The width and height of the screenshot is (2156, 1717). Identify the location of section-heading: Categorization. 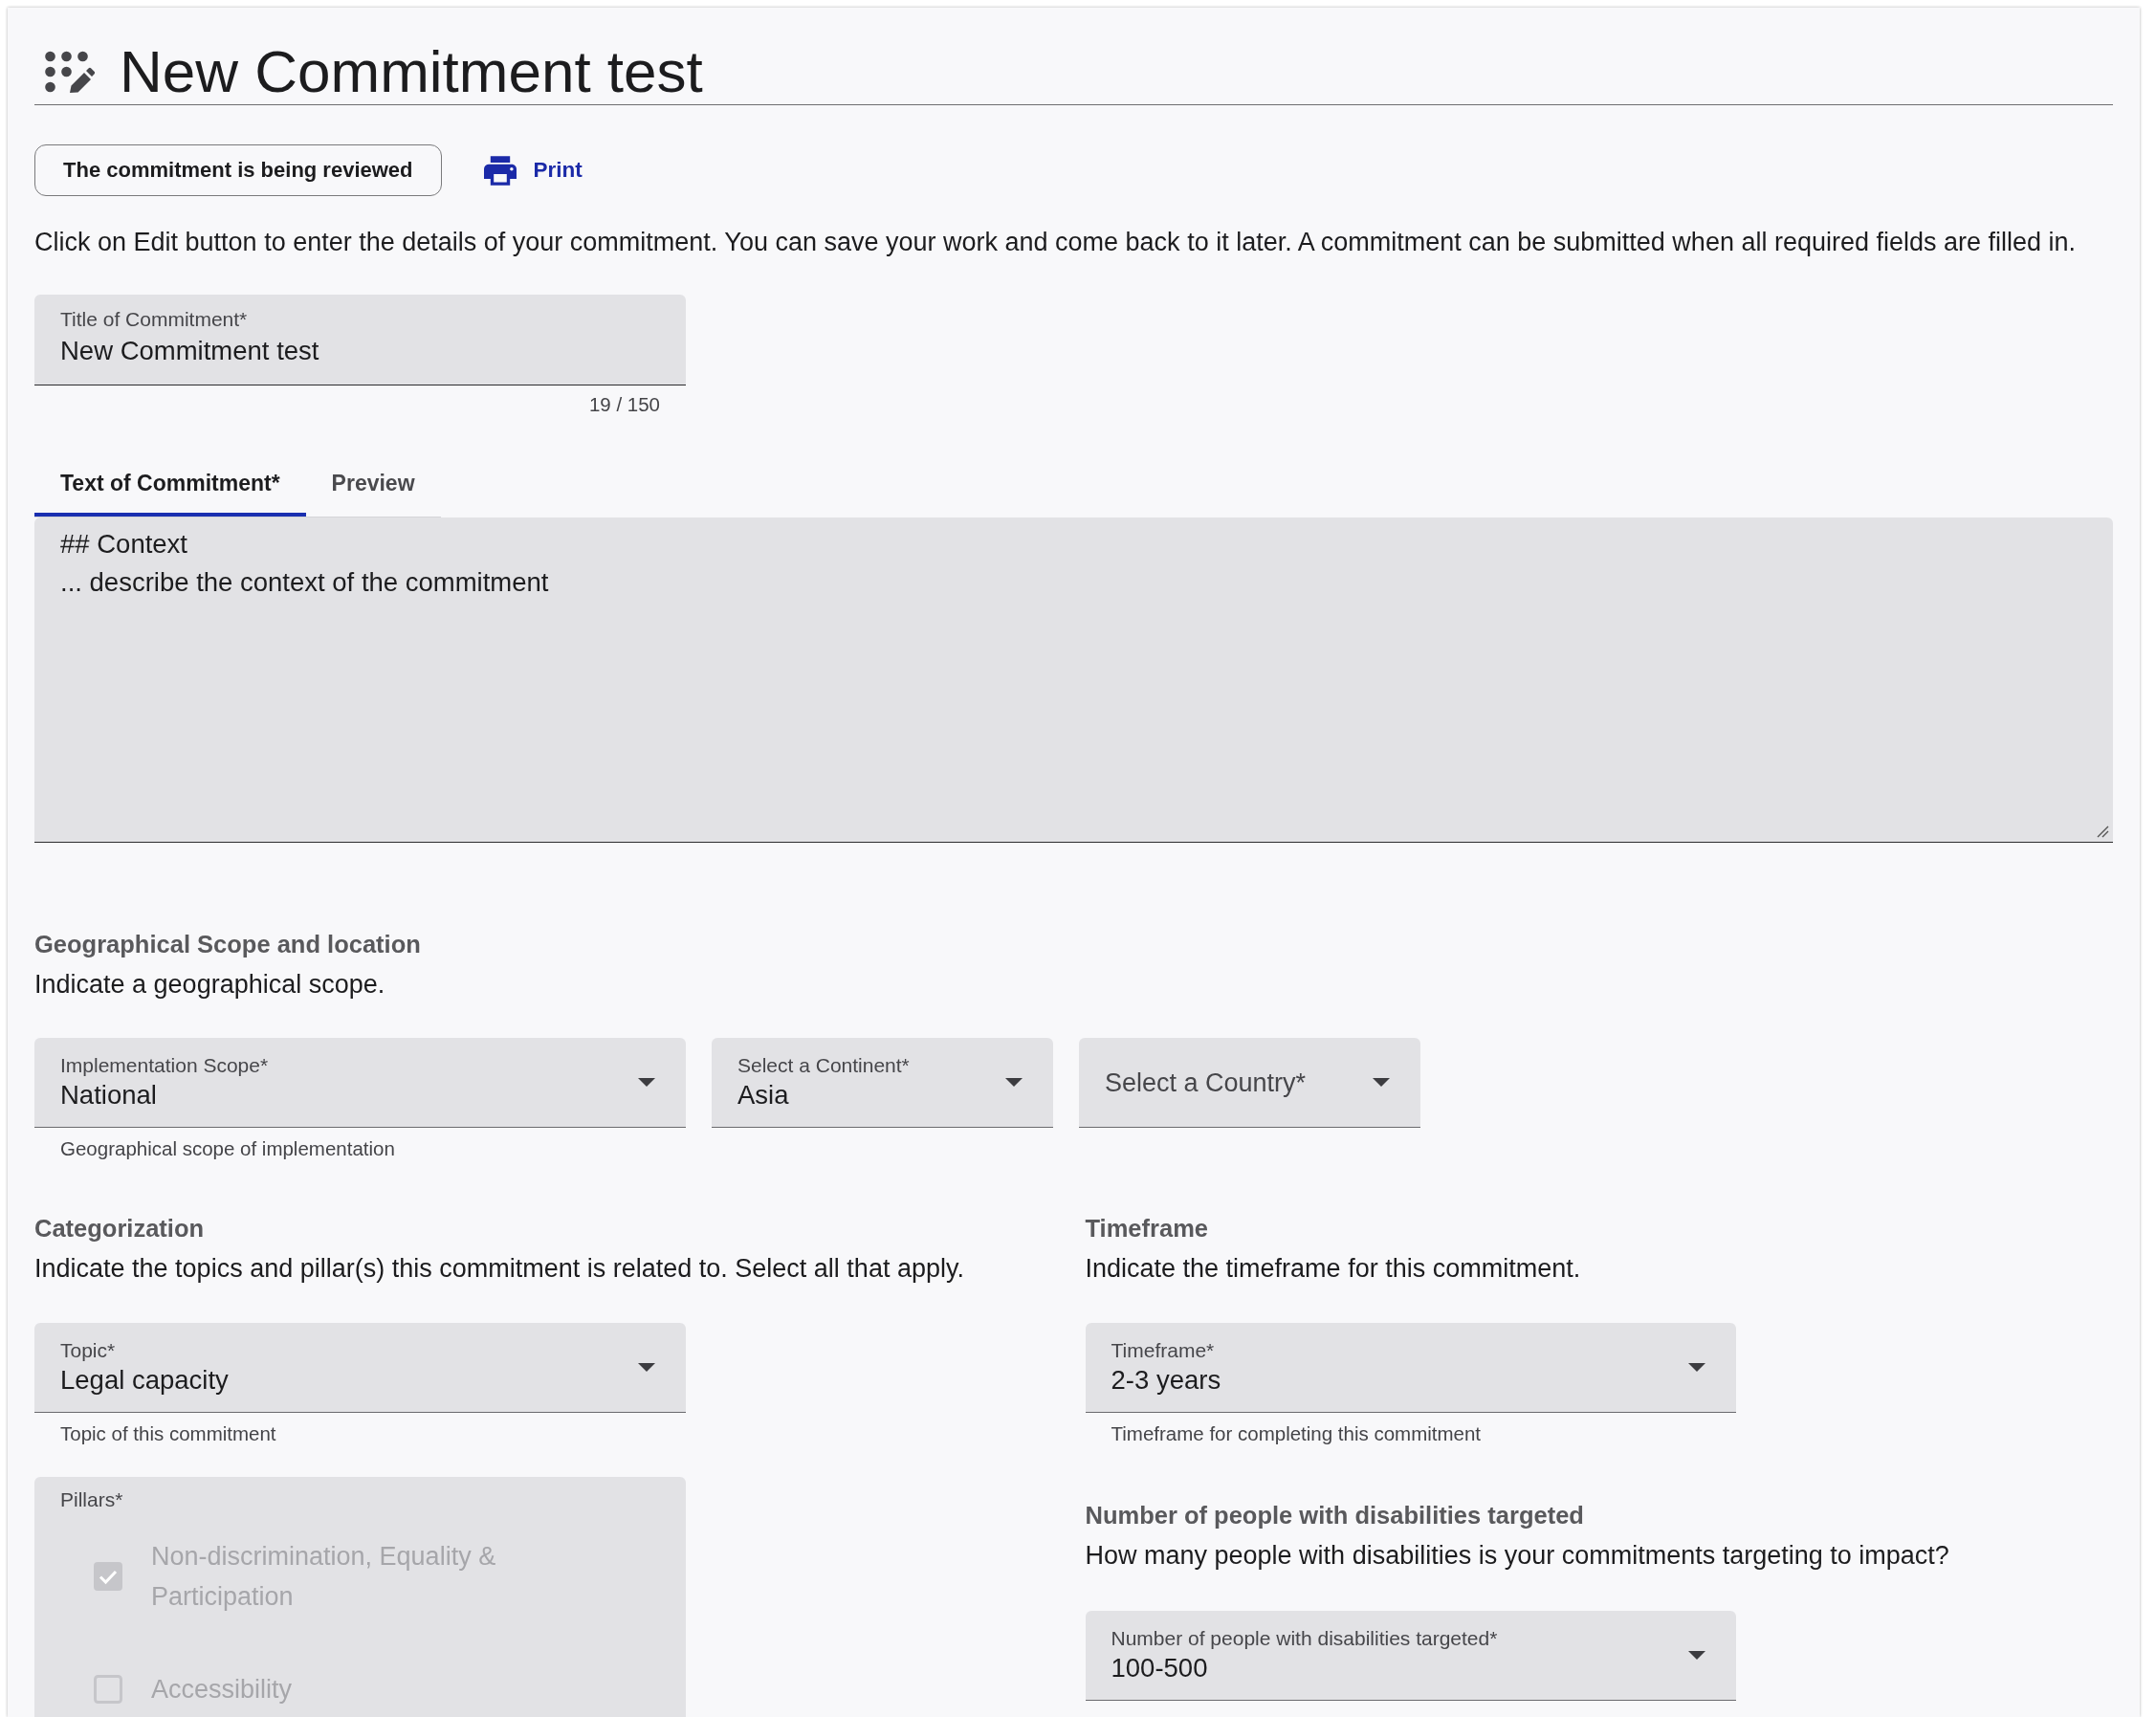
(119, 1229).